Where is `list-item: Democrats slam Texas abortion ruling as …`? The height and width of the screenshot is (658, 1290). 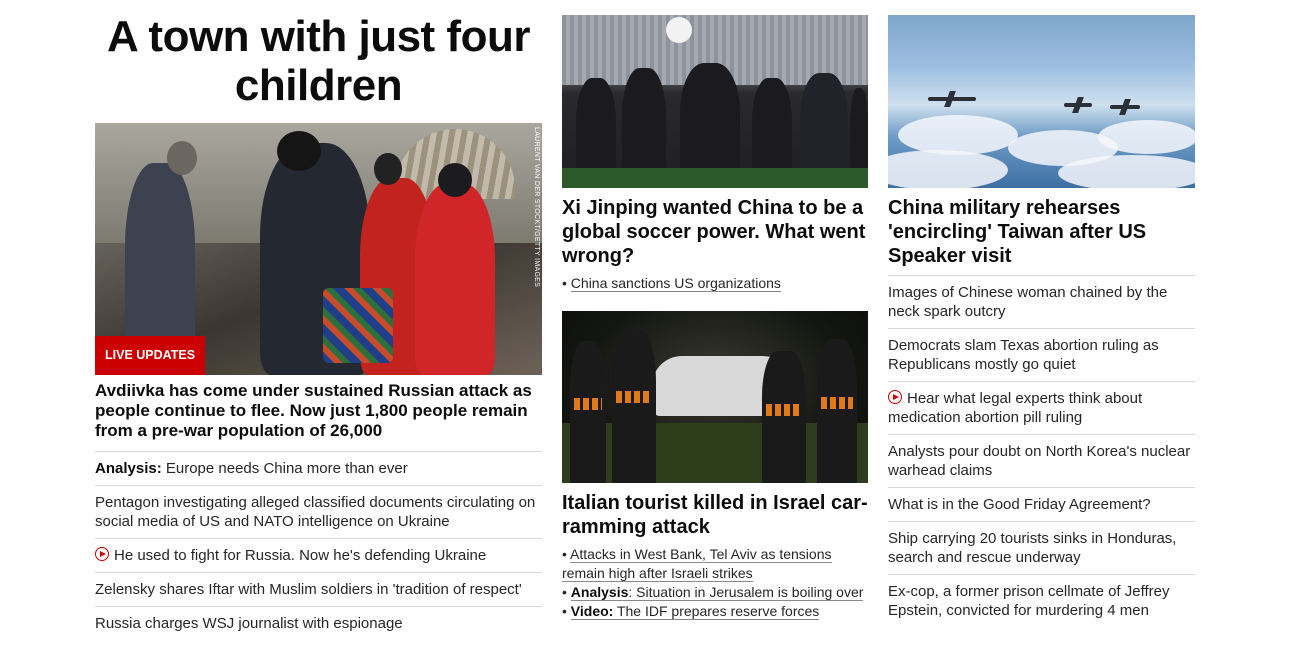 list-item: Democrats slam Texas abortion ruling as … is located at coordinates (1041, 354).